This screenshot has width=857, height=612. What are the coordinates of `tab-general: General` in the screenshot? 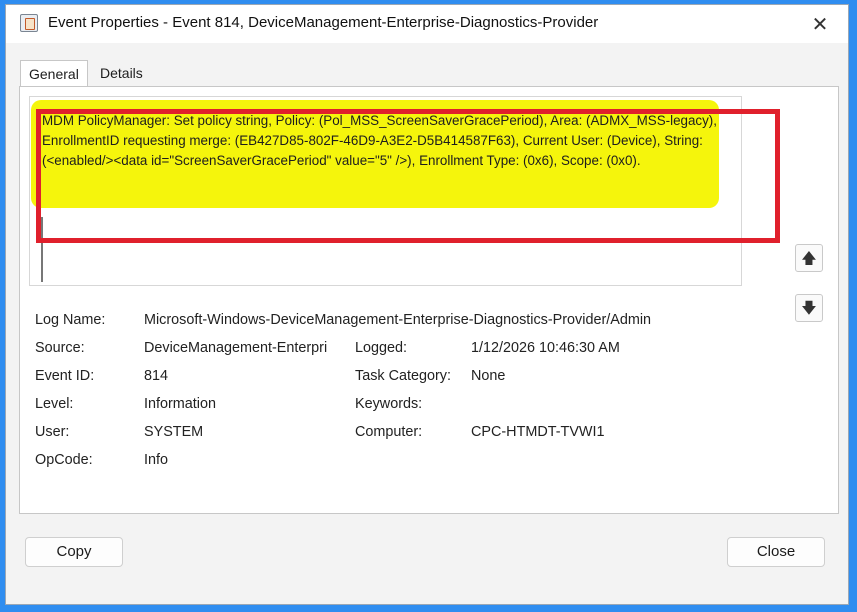 It's located at (54, 73).